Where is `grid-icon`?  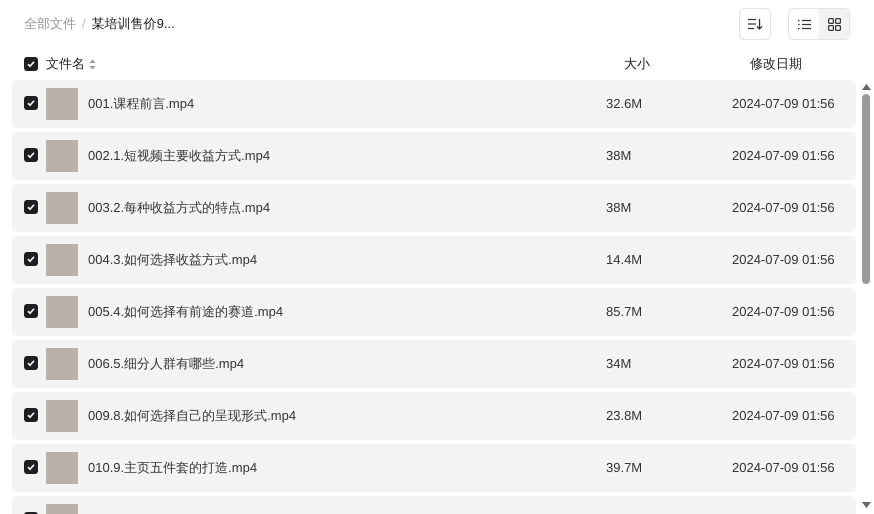 grid-icon is located at coordinates (834, 24).